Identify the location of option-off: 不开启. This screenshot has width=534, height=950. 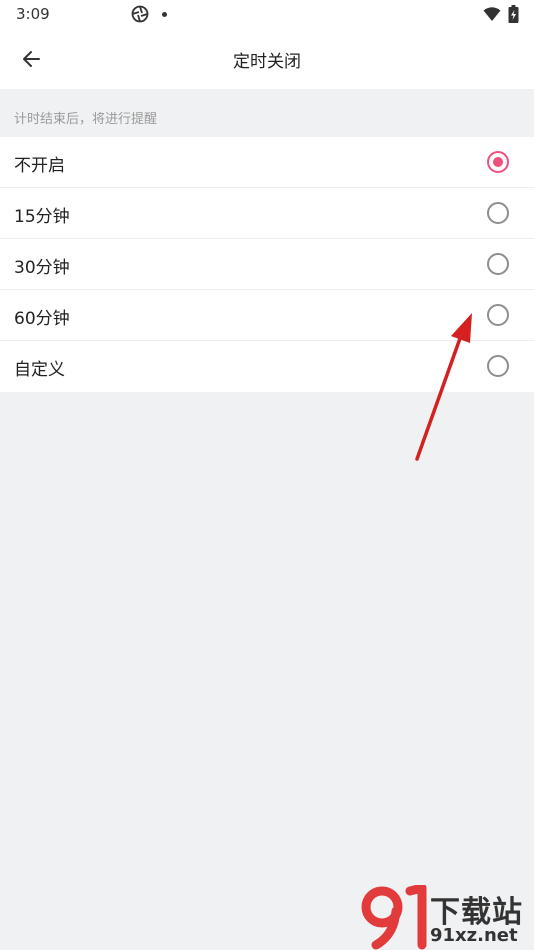
(267, 162).